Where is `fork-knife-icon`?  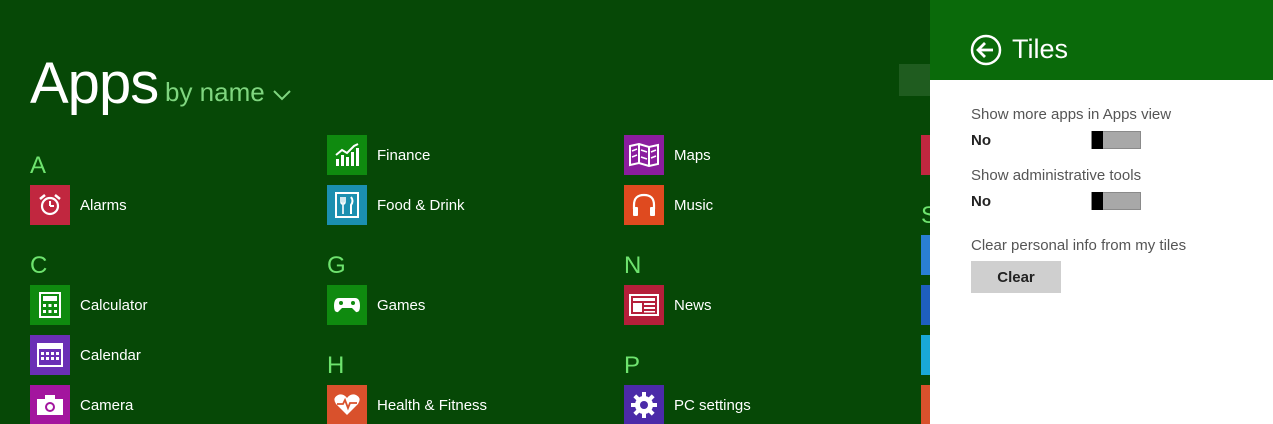
fork-knife-icon is located at coordinates (347, 205).